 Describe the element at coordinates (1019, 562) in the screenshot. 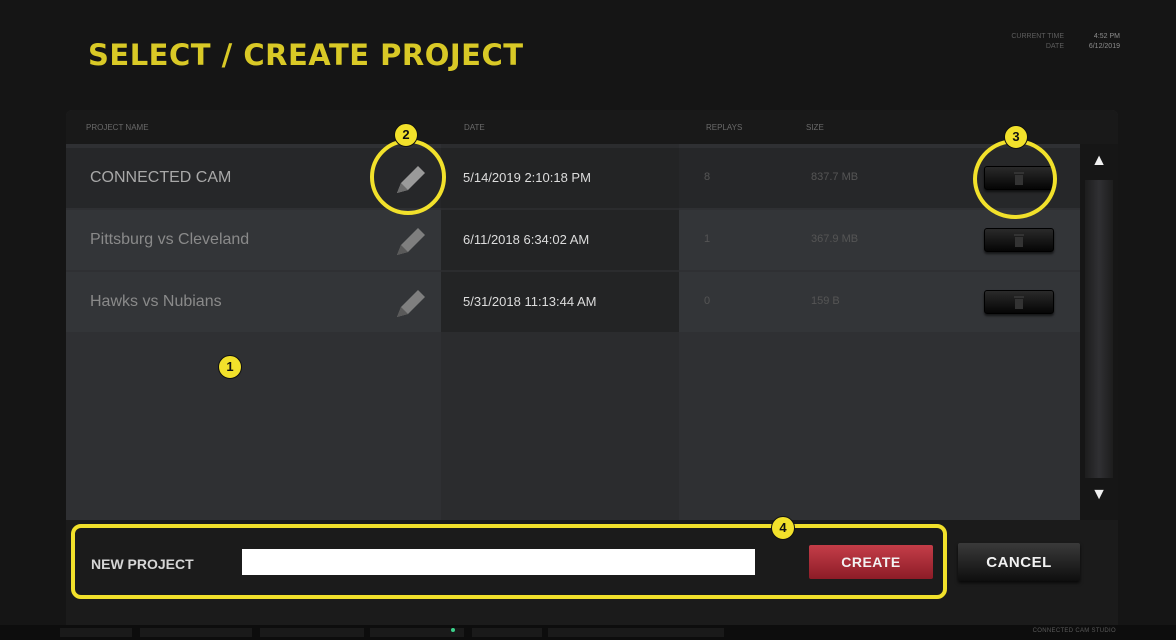

I see `cancel-button: CANCEL` at that location.